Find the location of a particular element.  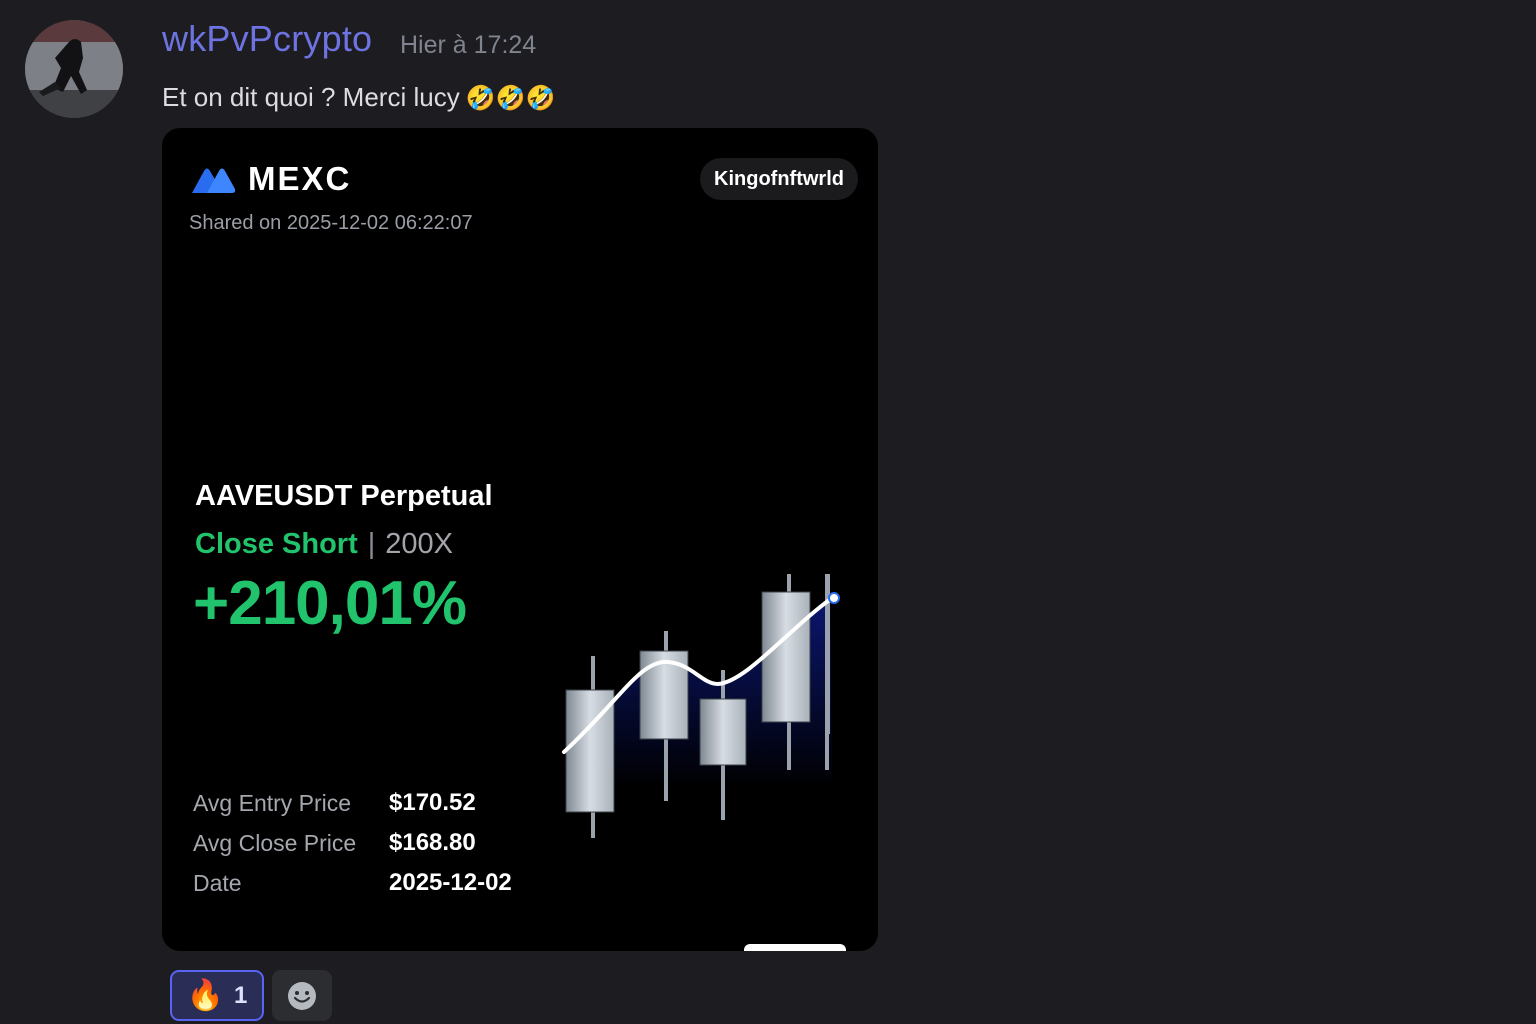

detail-label: Date is located at coordinates (217, 882).